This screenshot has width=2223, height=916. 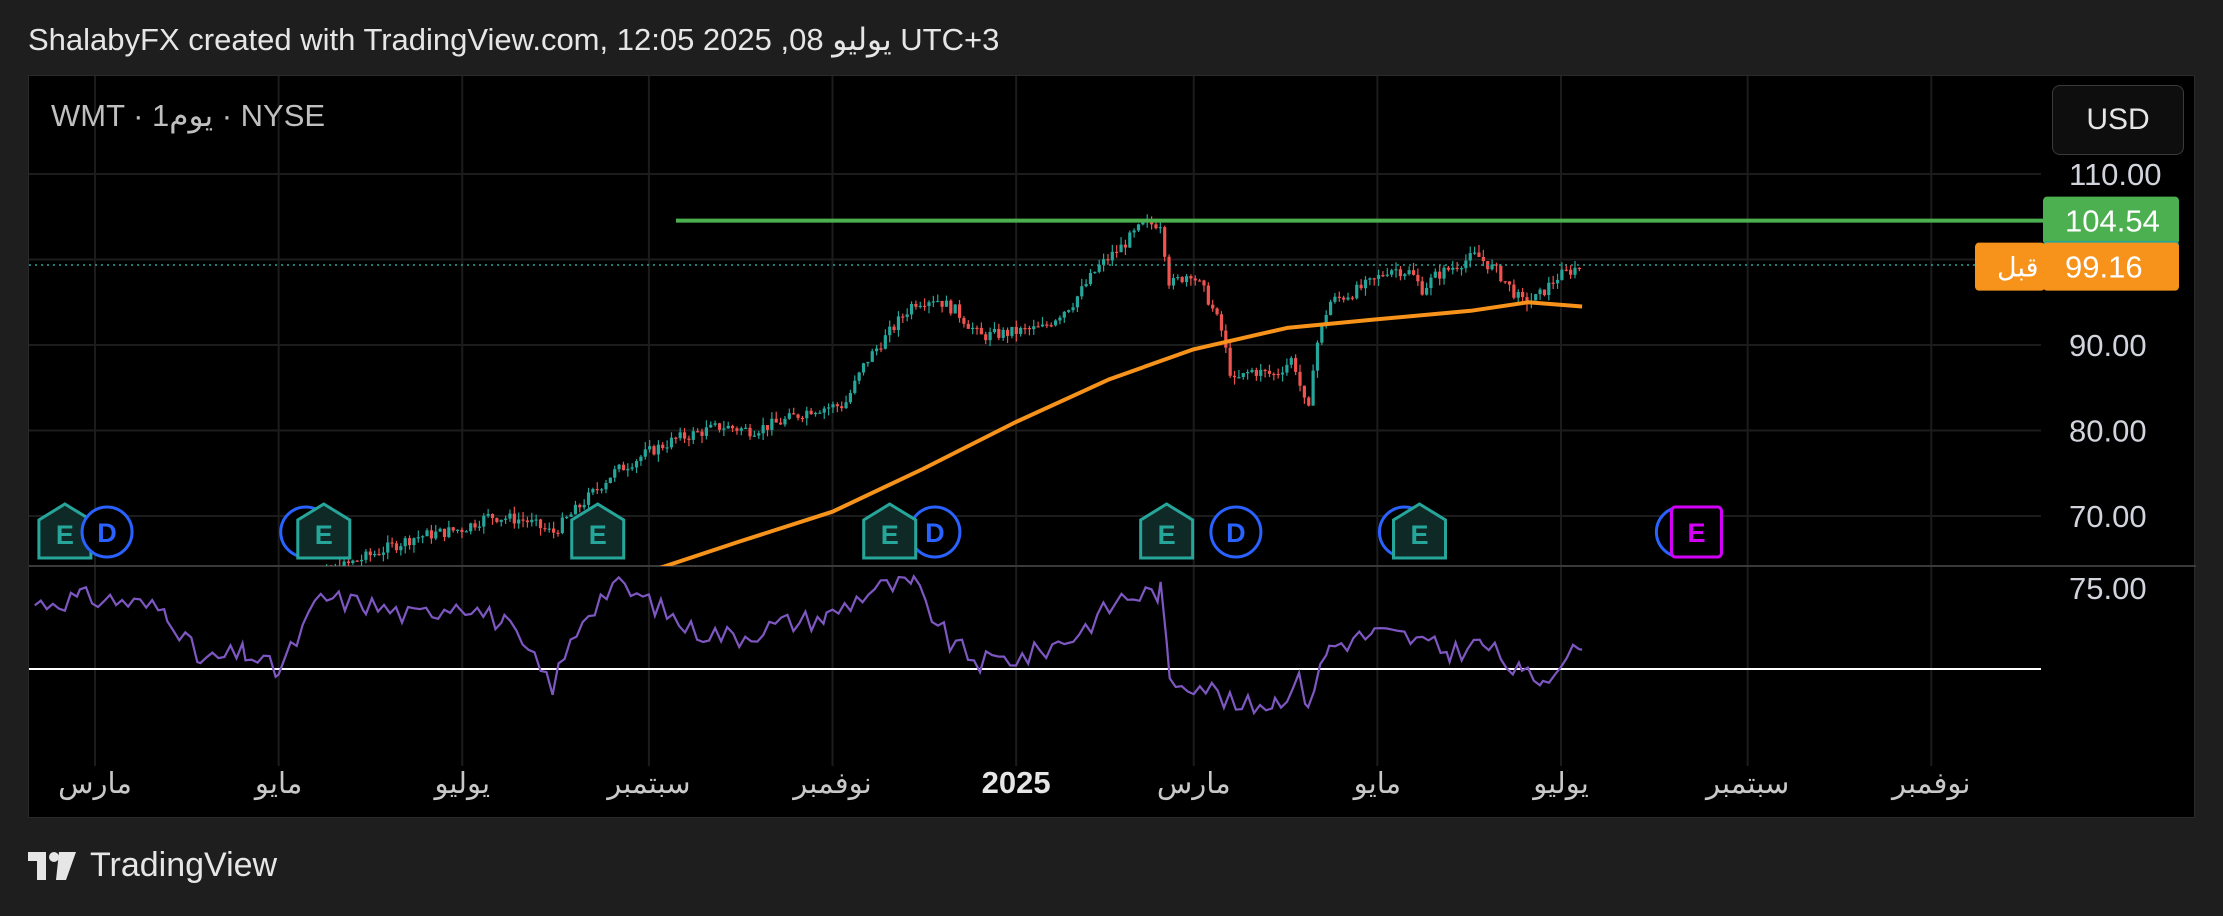 What do you see at coordinates (107, 533) in the screenshot?
I see `dividend-marker-label: D` at bounding box center [107, 533].